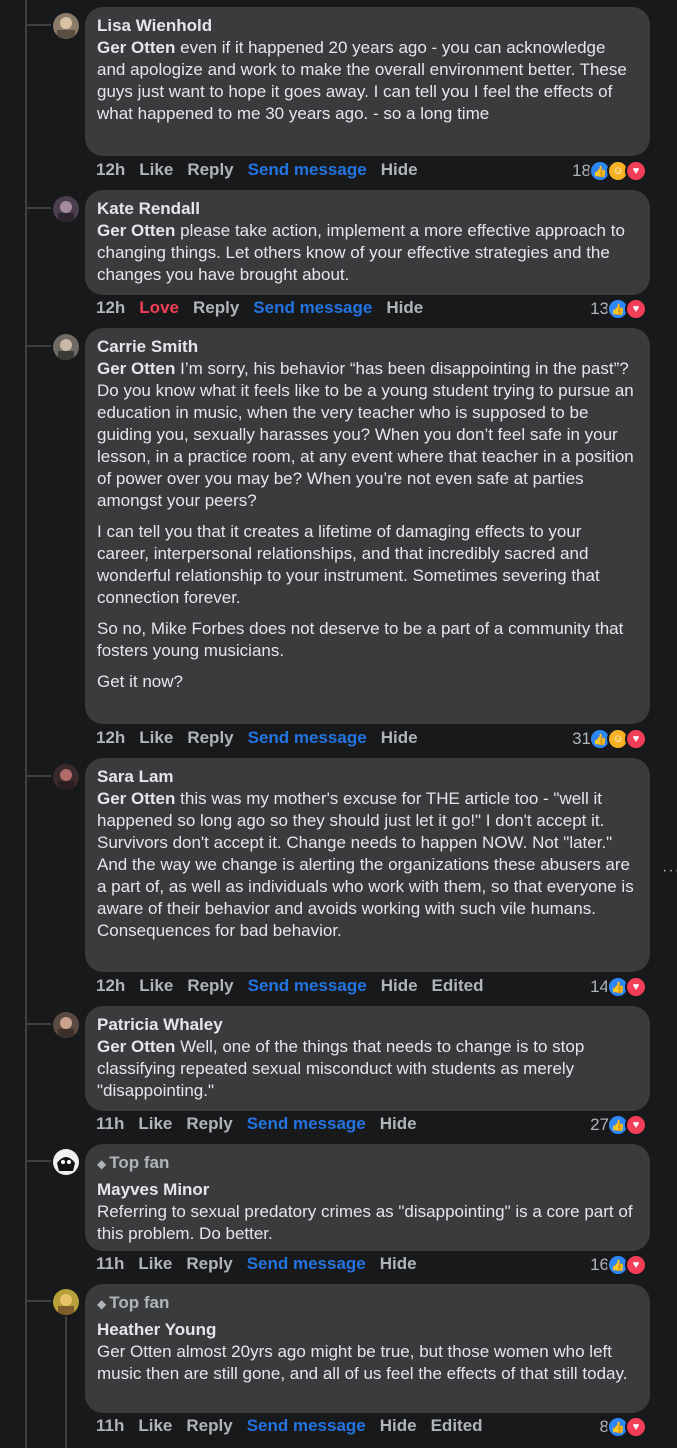  Describe the element at coordinates (618, 1125) in the screenshot. I see `reaction-summary: 27 👍 ♥` at that location.